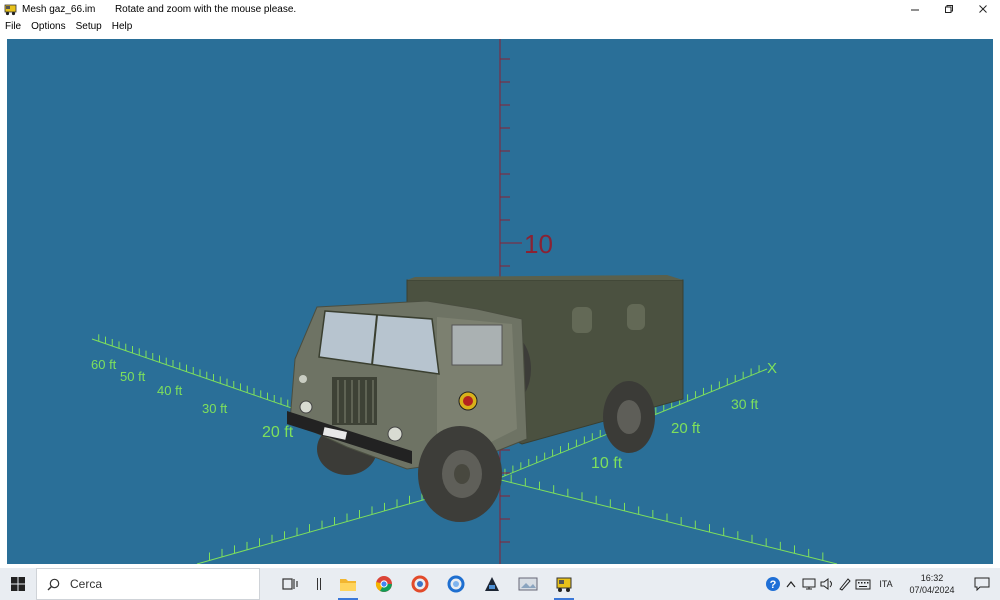 Image resolution: width=1000 pixels, height=600 pixels. I want to click on network-icon, so click(809, 584).